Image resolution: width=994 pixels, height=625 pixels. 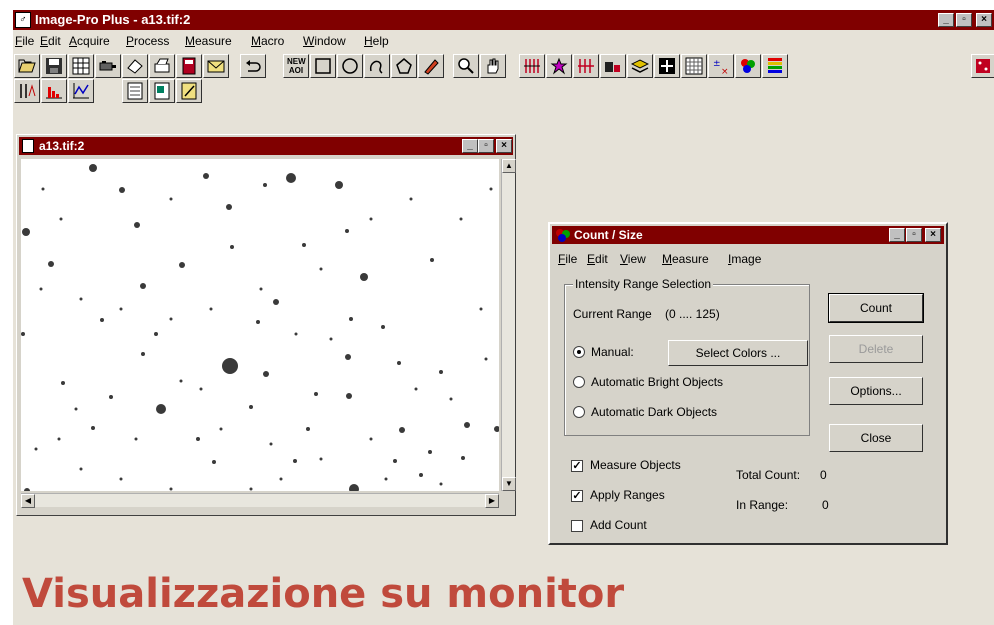 What do you see at coordinates (135, 91) in the screenshot?
I see `calc-icon` at bounding box center [135, 91].